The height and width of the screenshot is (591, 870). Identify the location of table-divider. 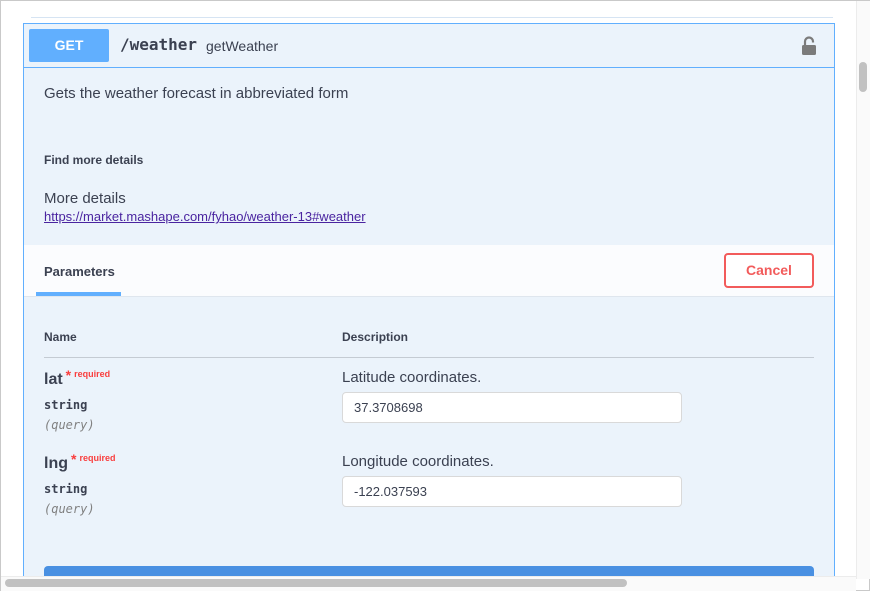
(429, 357).